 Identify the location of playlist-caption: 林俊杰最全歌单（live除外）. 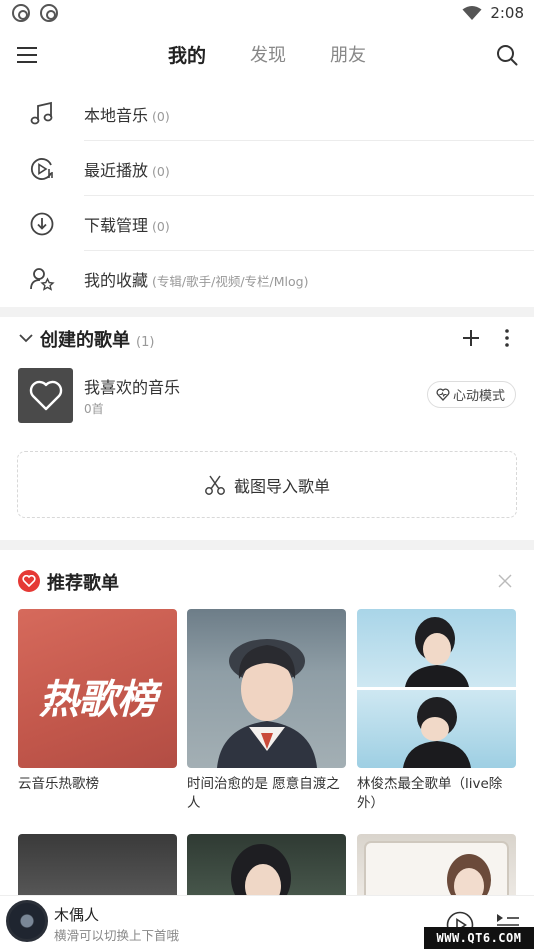
(430, 793).